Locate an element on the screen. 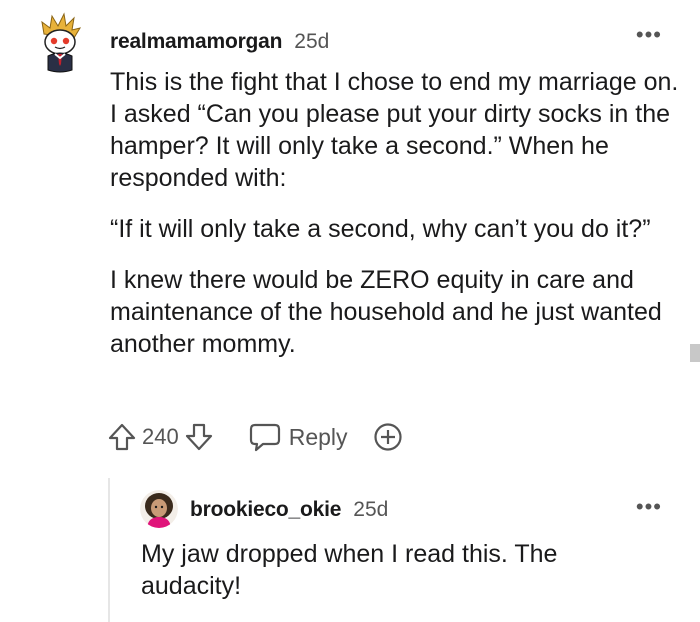 The width and height of the screenshot is (700, 622). reply-username: brookieco_okie is located at coordinates (265, 510).